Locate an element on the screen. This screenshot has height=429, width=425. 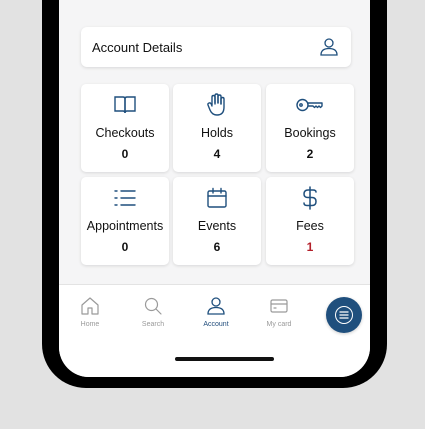
tile-holds: Holds 4 is located at coordinates (217, 128).